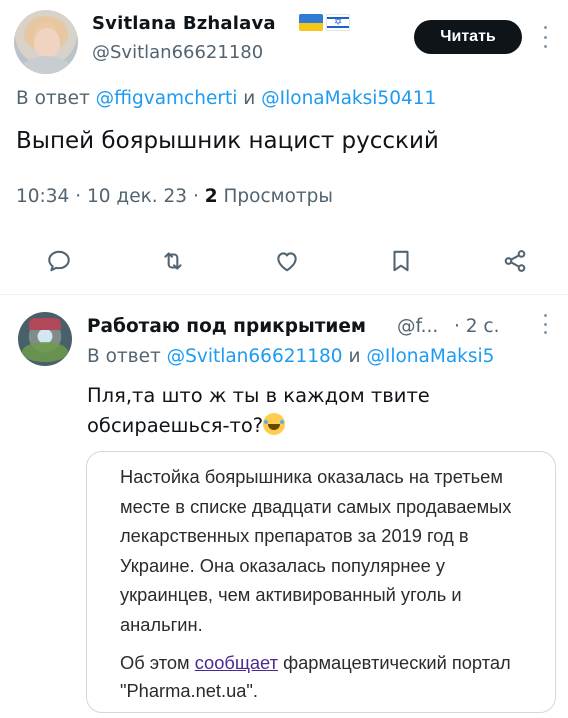  What do you see at coordinates (255, 356) in the screenshot?
I see `mention-link: @Svitlan66621180` at bounding box center [255, 356].